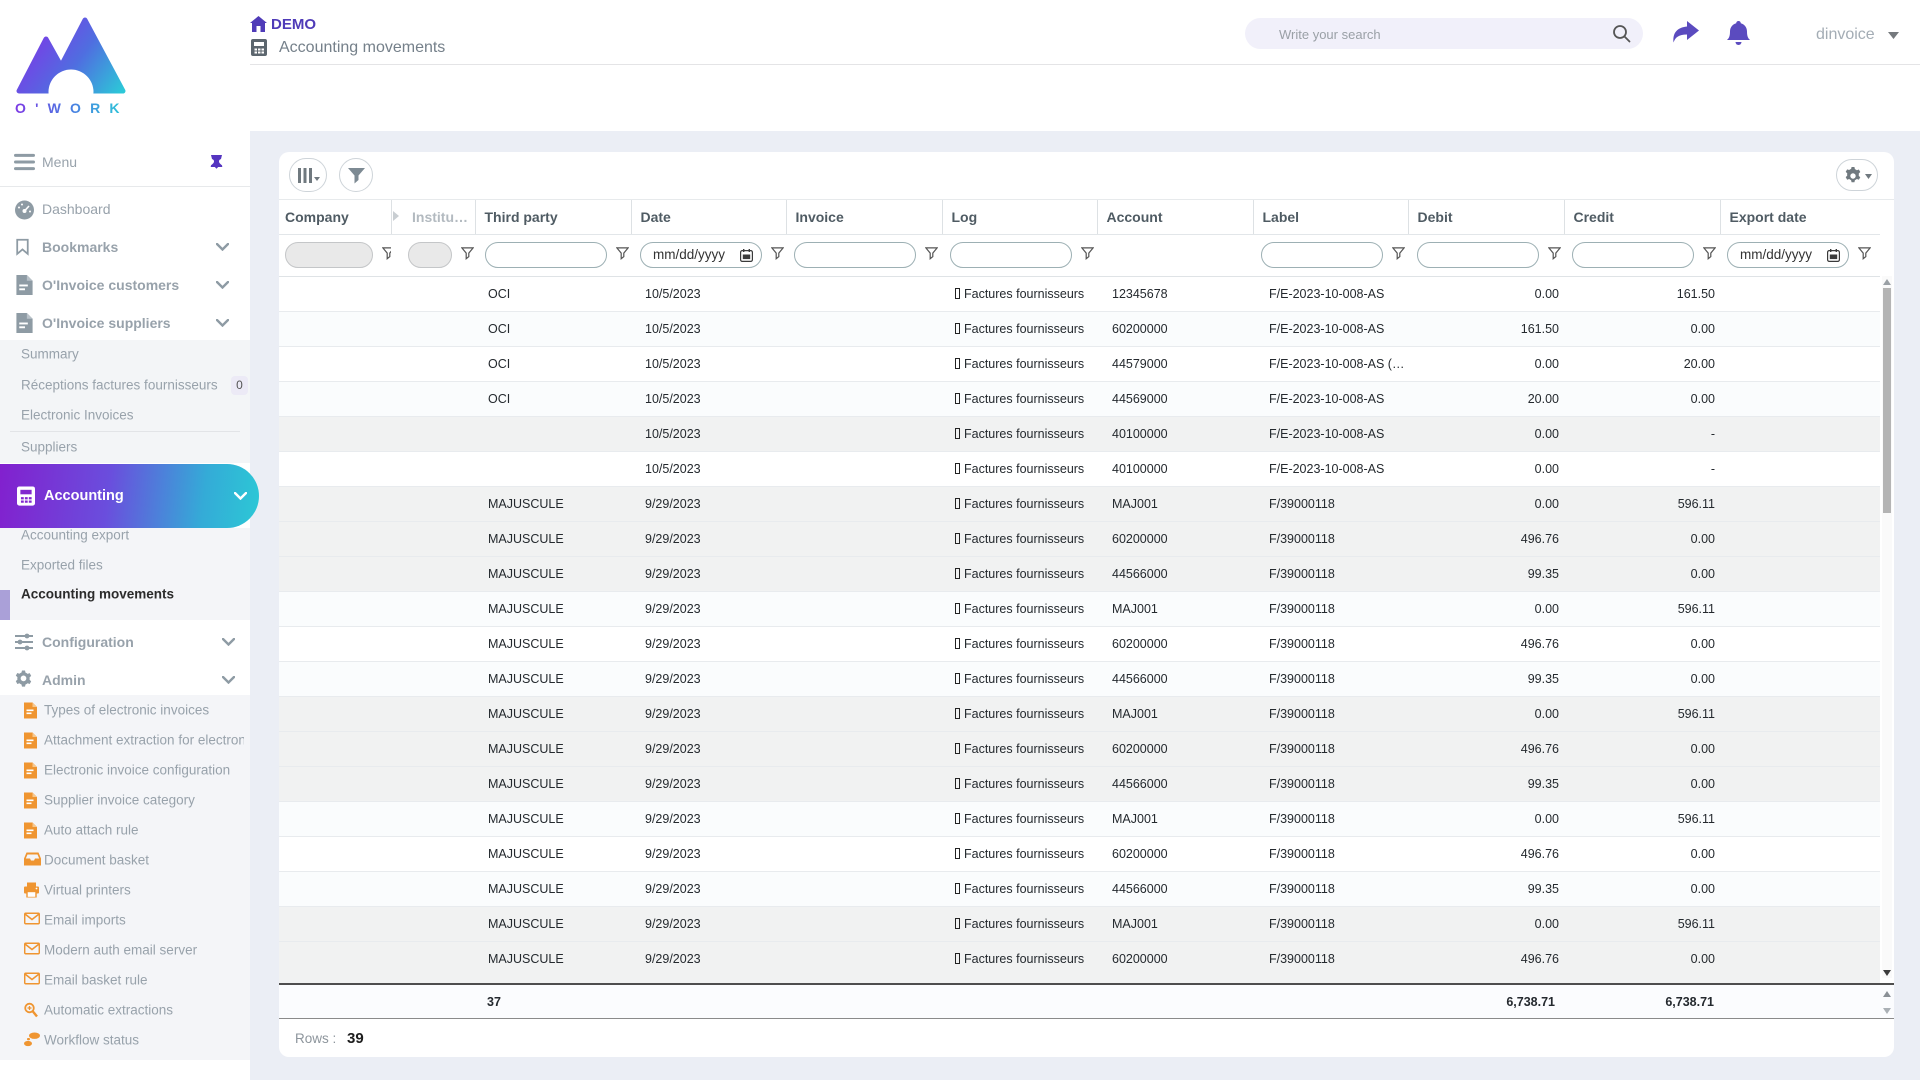 This screenshot has width=1920, height=1080. Describe the element at coordinates (71, 108) in the screenshot. I see `svg-text: O'WORK` at that location.